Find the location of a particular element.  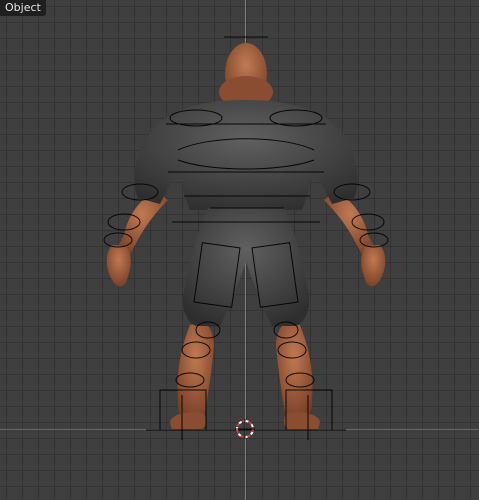

shirt is located at coordinates (246, 155).